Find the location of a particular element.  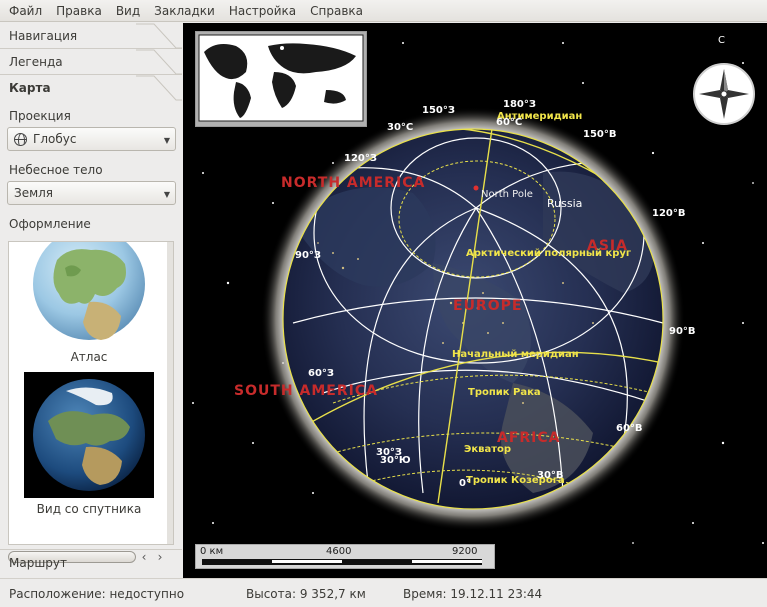

scale-label-mid: 4600 is located at coordinates (339, 551).